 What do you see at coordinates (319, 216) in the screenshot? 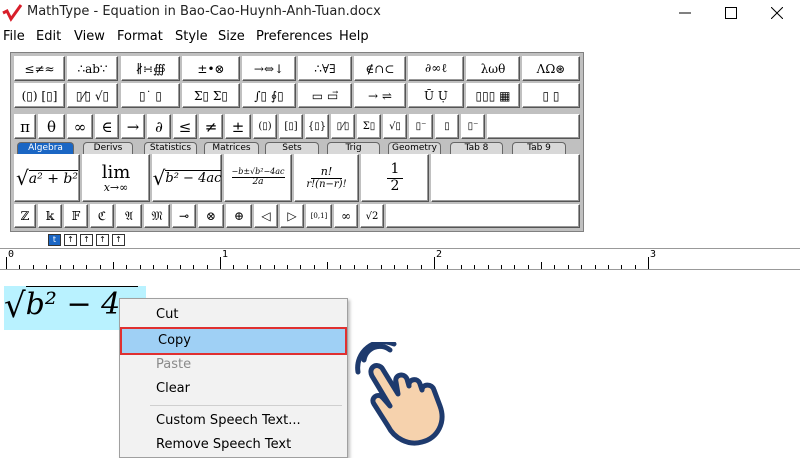
I see `palette-interval: [0,1]` at bounding box center [319, 216].